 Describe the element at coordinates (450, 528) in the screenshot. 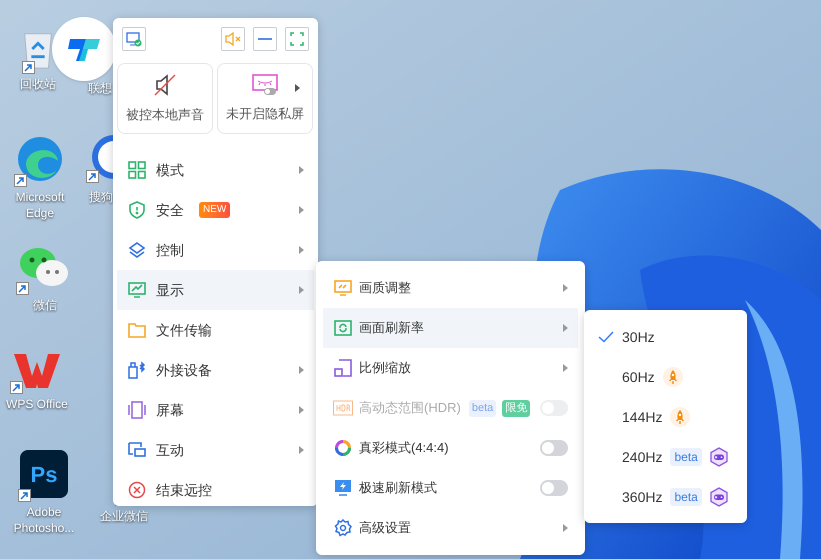

I see `menu-item: 高级设置` at that location.